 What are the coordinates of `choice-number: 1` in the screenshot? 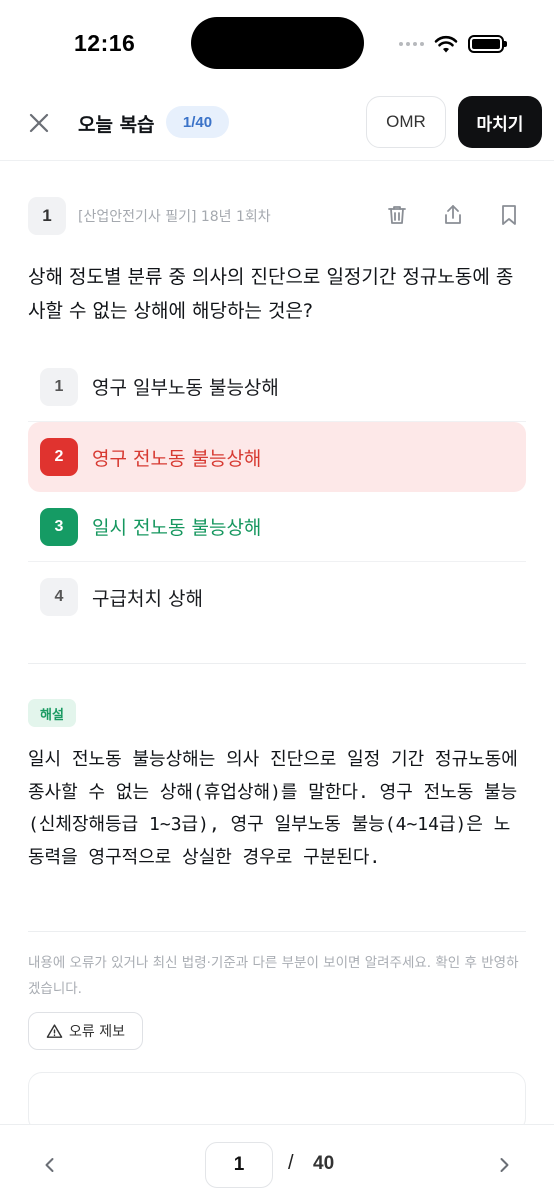 It's located at (59, 386).